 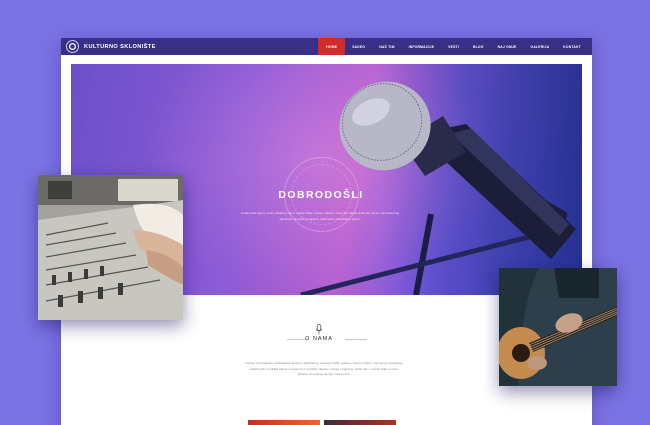 What do you see at coordinates (558, 327) in the screenshot?
I see `guitar-player-photo` at bounding box center [558, 327].